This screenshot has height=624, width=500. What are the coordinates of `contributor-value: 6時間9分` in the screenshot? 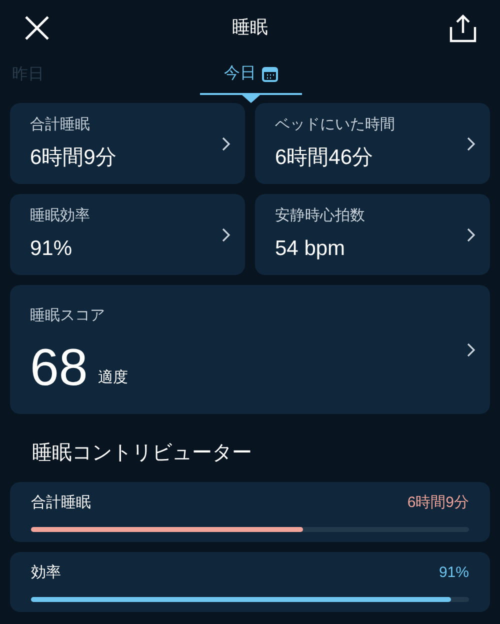 It's located at (438, 503).